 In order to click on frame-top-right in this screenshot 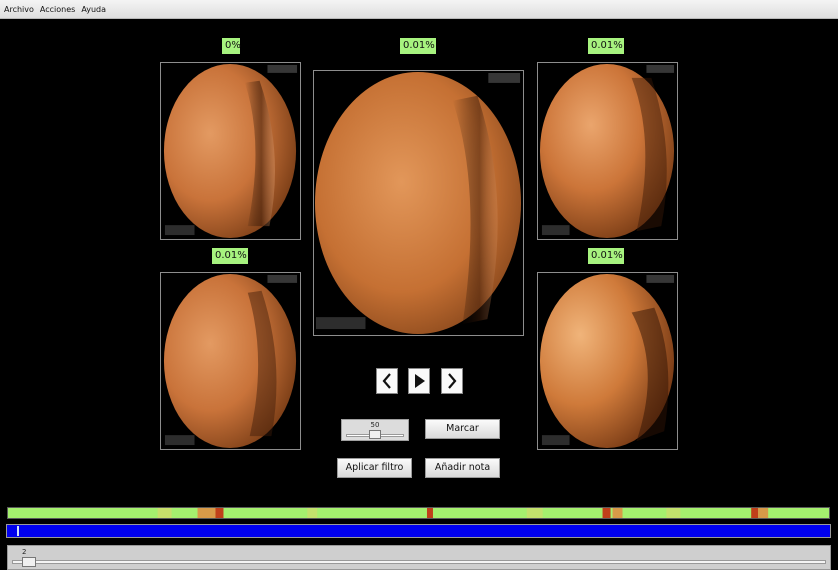, I will do `click(607, 151)`.